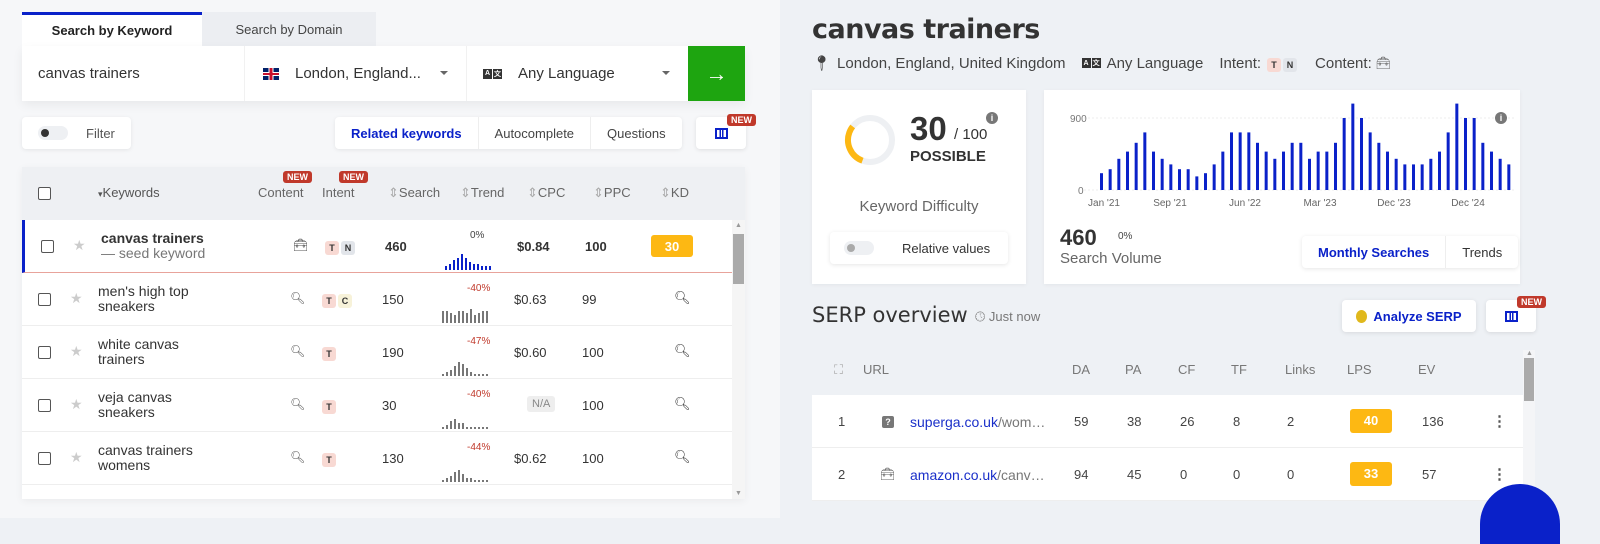  I want to click on tab-questions: Questions, so click(636, 133).